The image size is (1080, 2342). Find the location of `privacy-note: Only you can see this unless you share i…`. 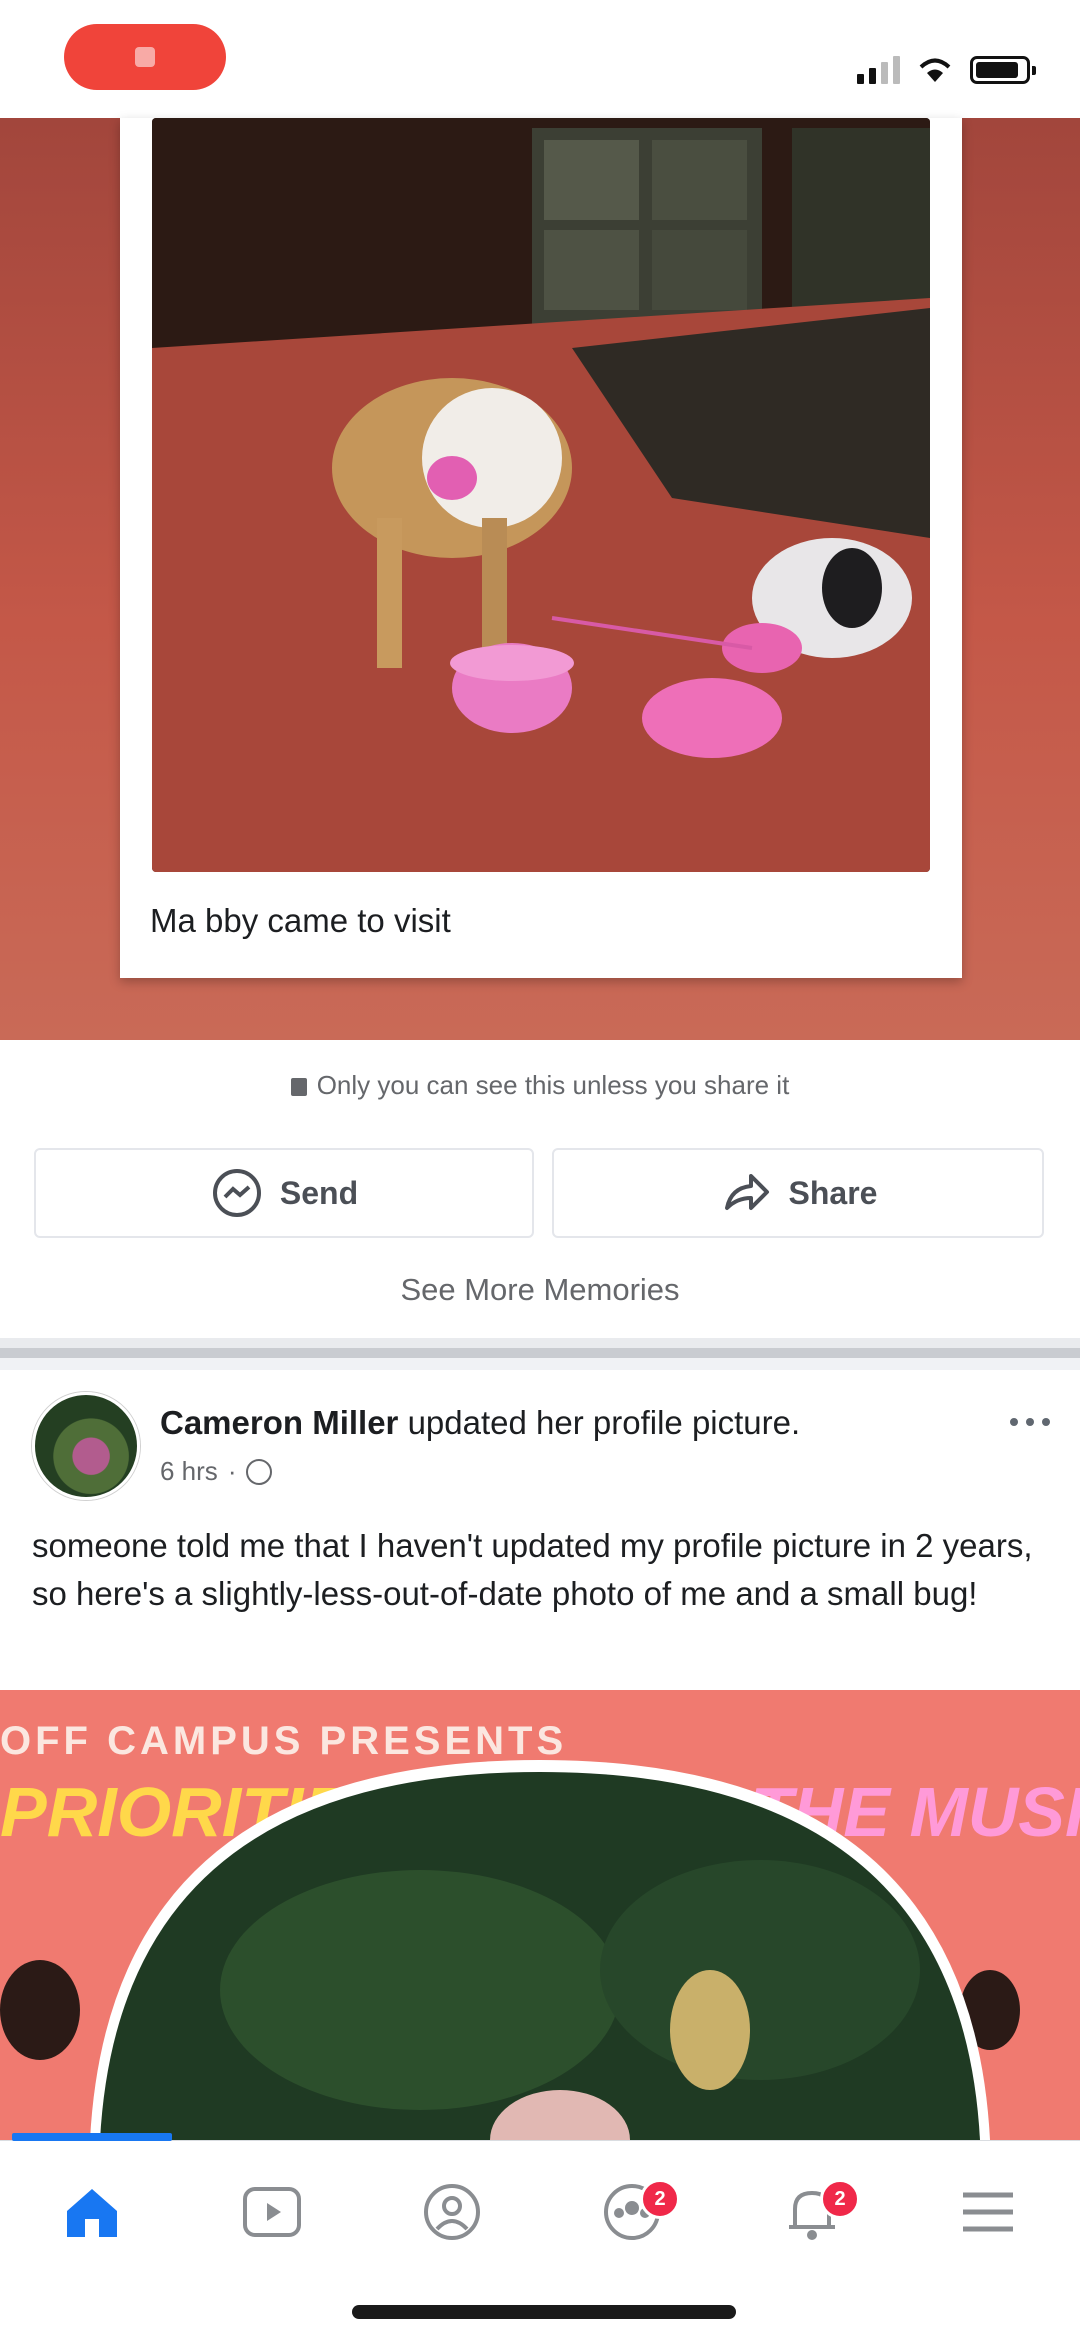

privacy-note: Only you can see this unless you share i… is located at coordinates (540, 1085).